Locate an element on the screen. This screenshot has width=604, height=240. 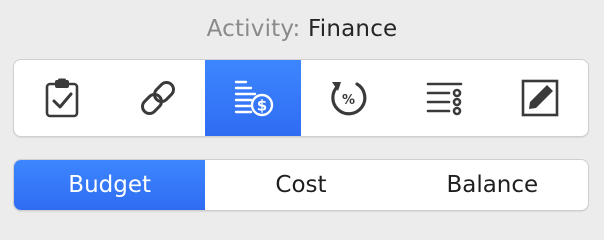
clipboard-check-icon is located at coordinates (62, 98).